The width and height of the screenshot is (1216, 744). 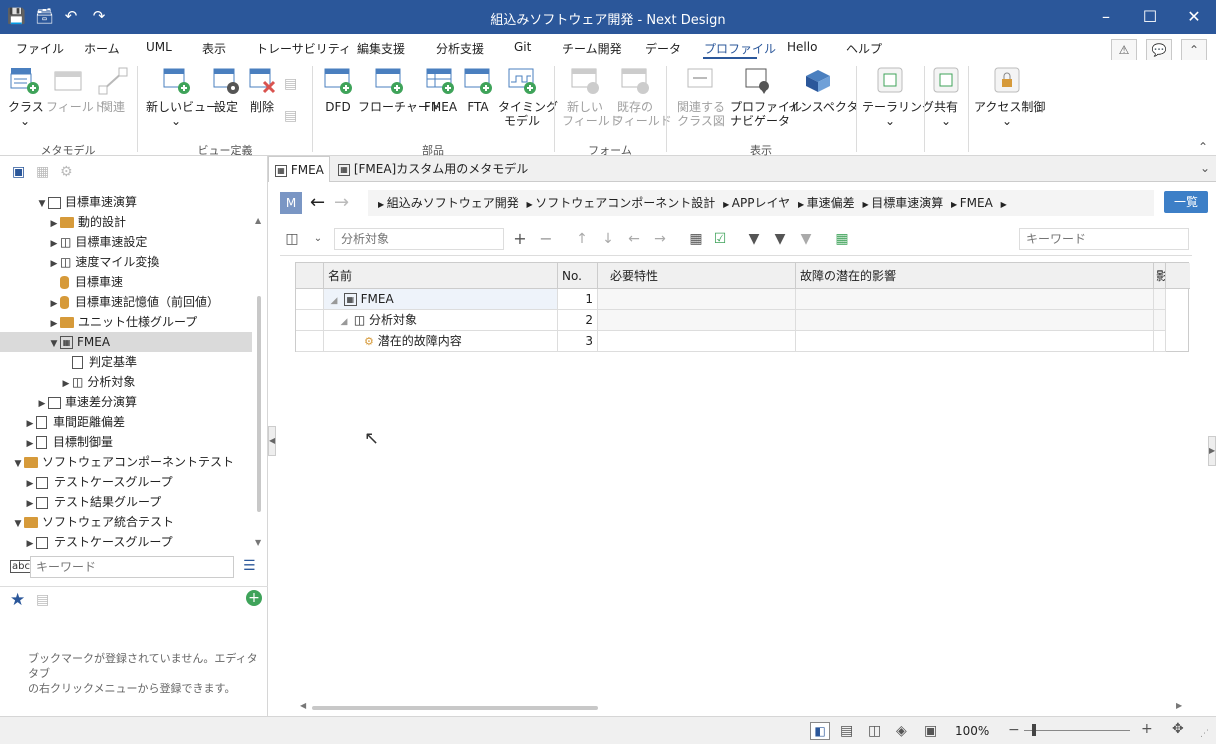 I want to click on menu-home: ホーム, so click(x=102, y=48).